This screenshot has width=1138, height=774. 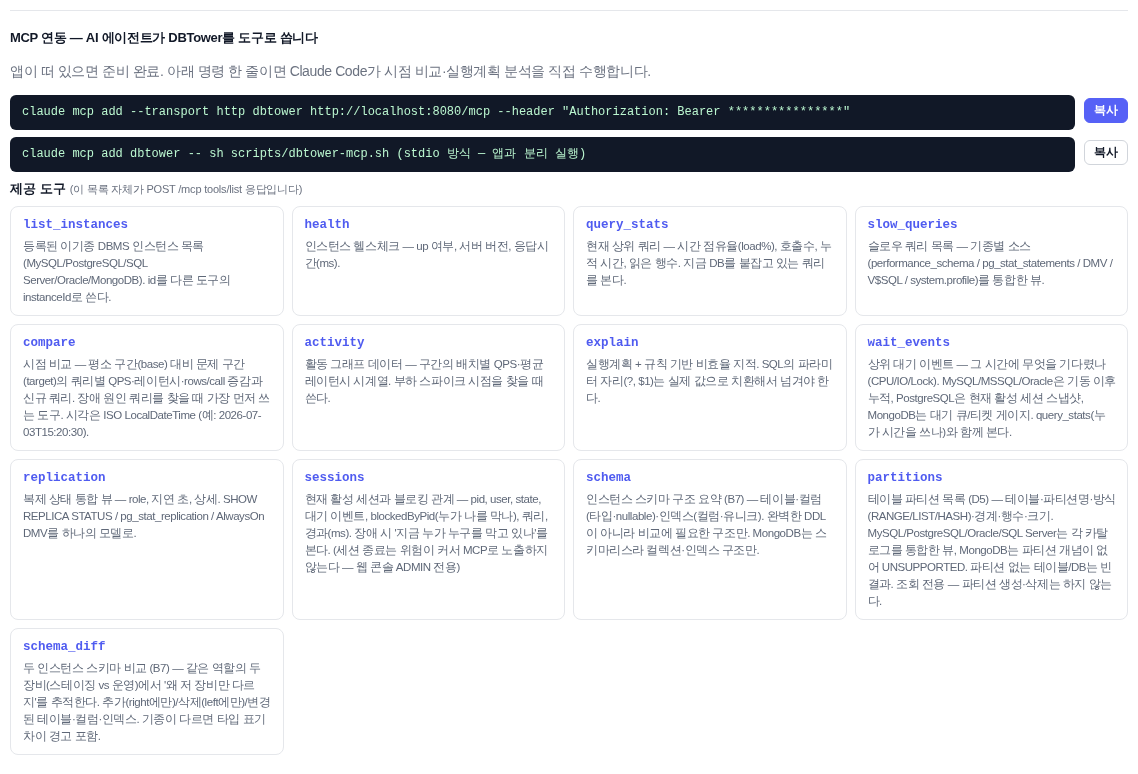 What do you see at coordinates (991, 550) in the screenshot?
I see `tool-description: 테이블 파티션 목록 (D5) — 테이블·파티션명·방식(RANGE/LIST/HASH)·경계·행수·크기. MySQL/PostgreSQL/Oracle/SQL Server는 각 카탈로그를 통합한 뷰, MongoDB는 파티션 개념이 없어 UNSUPPORTED. 파티션 없는 테이블/DB는 빈 결과. 조회 전용 — 파티션 생성·삭제는 하지 않는다.` at bounding box center [991, 550].